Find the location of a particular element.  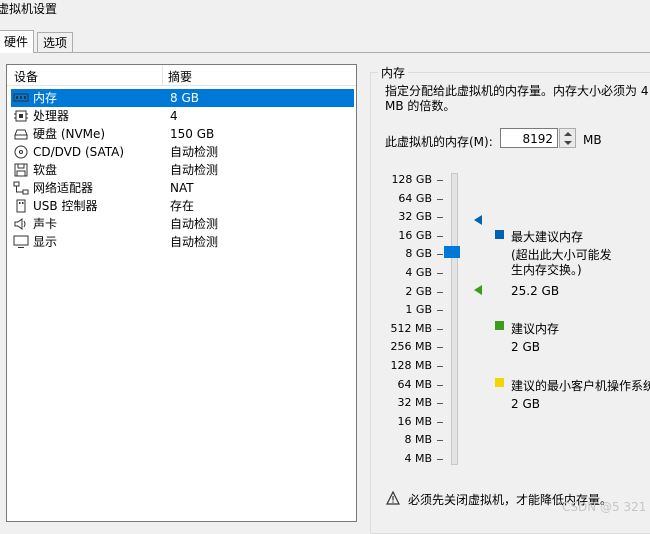

device-row: USB 控制器 存在 is located at coordinates (182, 206).